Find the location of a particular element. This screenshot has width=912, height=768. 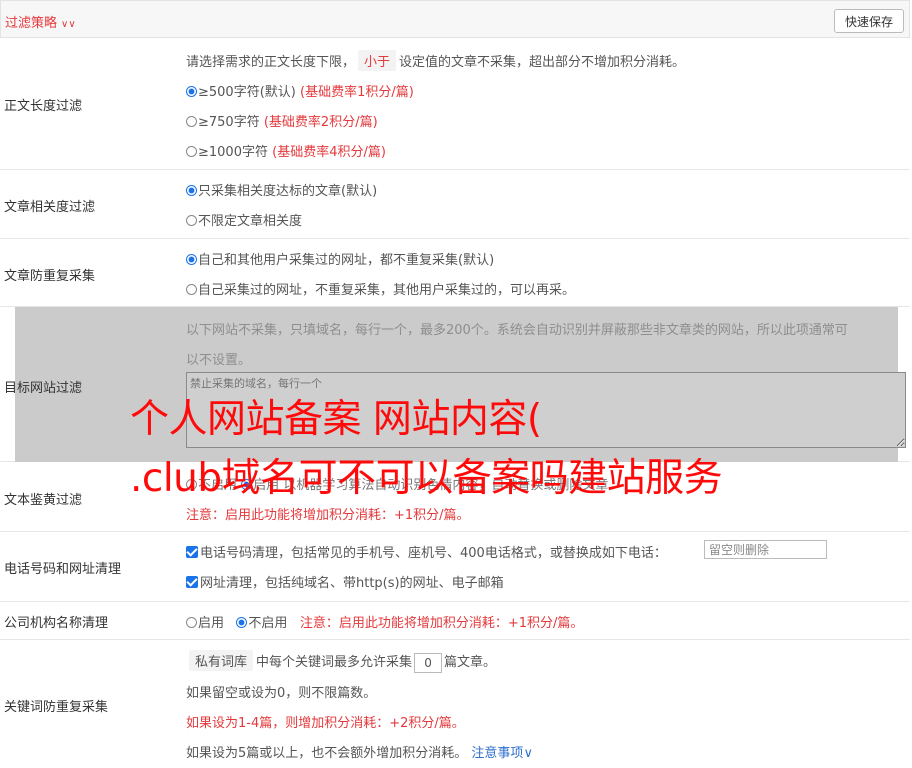

option-note: (基础费率1积分/篇) is located at coordinates (357, 92).